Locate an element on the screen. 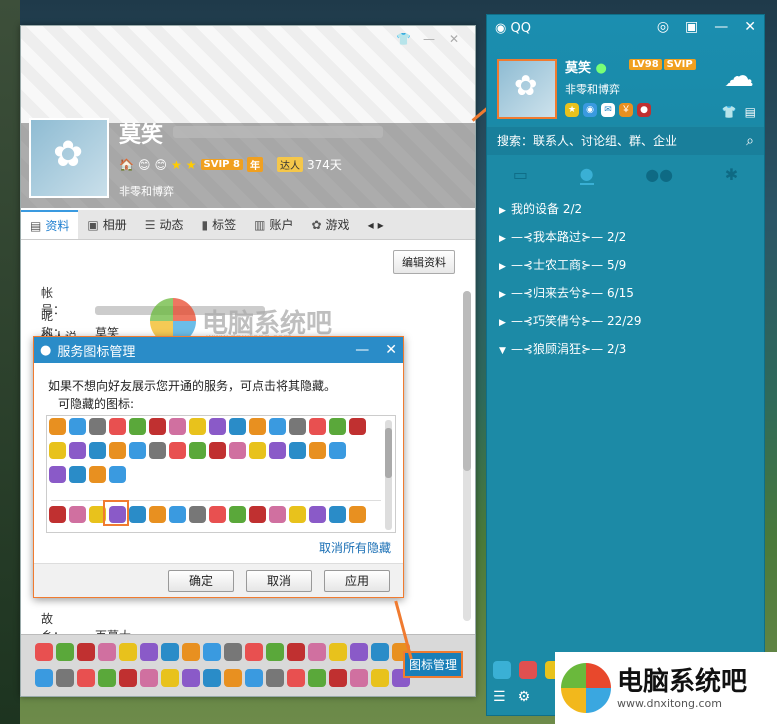 The width and height of the screenshot is (777, 724). contact-group: ▶ 我的设备 2/2 is located at coordinates (570, 213).